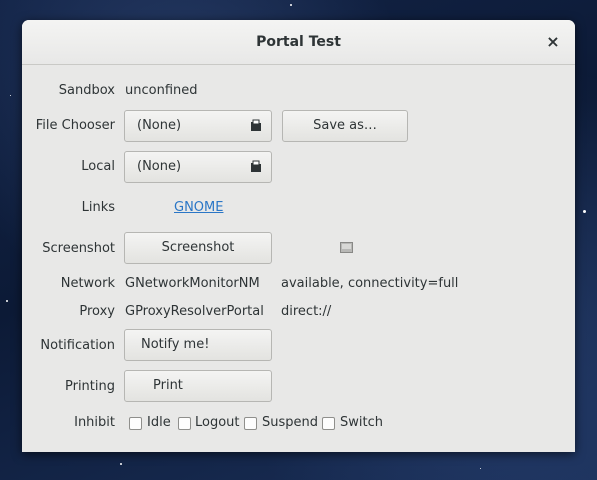 This screenshot has width=597, height=480. Describe the element at coordinates (361, 422) in the screenshot. I see `inhibit-switch-label: Switch` at that location.